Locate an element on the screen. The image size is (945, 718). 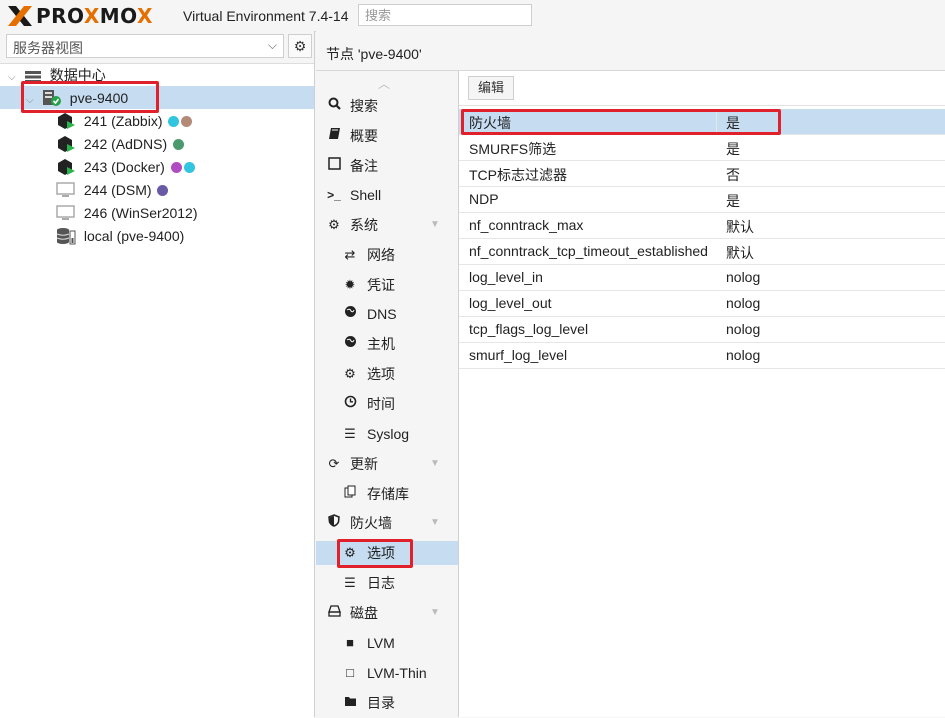
tree-item-vm-242: 242 (AdDNS) is located at coordinates (120, 144).